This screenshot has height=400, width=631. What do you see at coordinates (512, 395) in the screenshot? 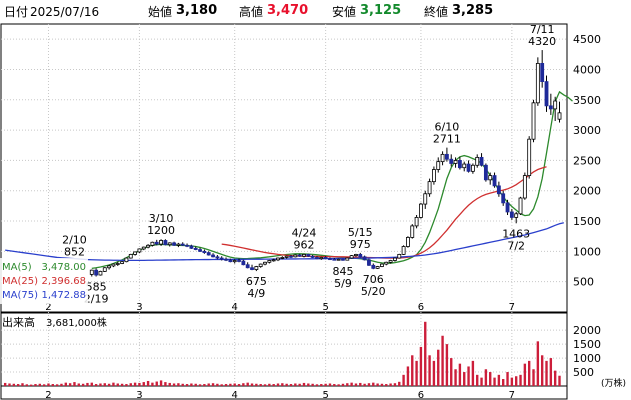
I see `month-label-date: 7` at bounding box center [512, 395].